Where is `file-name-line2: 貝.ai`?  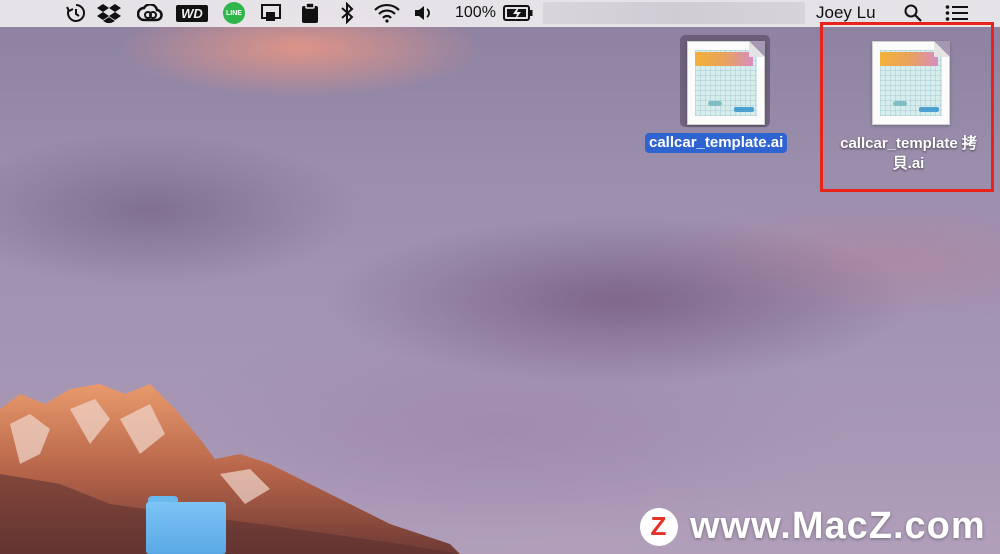
file-name-line2: 貝.ai is located at coordinates (908, 163).